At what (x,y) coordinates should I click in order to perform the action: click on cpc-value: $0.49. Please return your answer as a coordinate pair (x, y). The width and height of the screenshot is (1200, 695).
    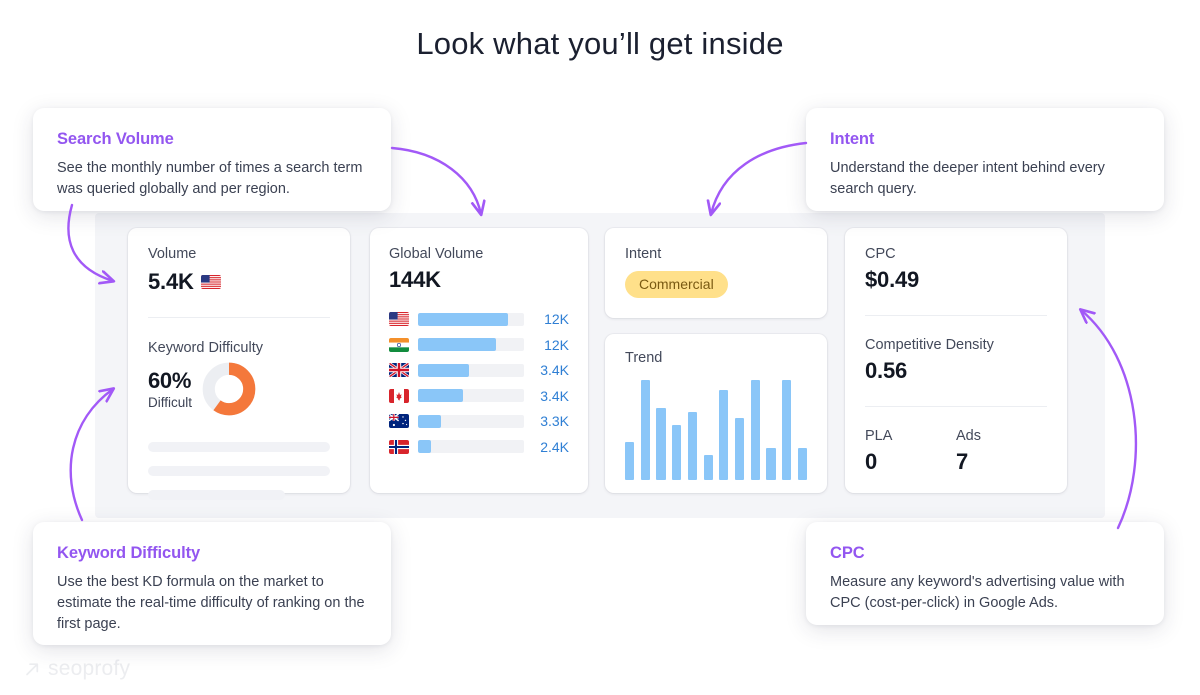
    Looking at the image, I should click on (892, 279).